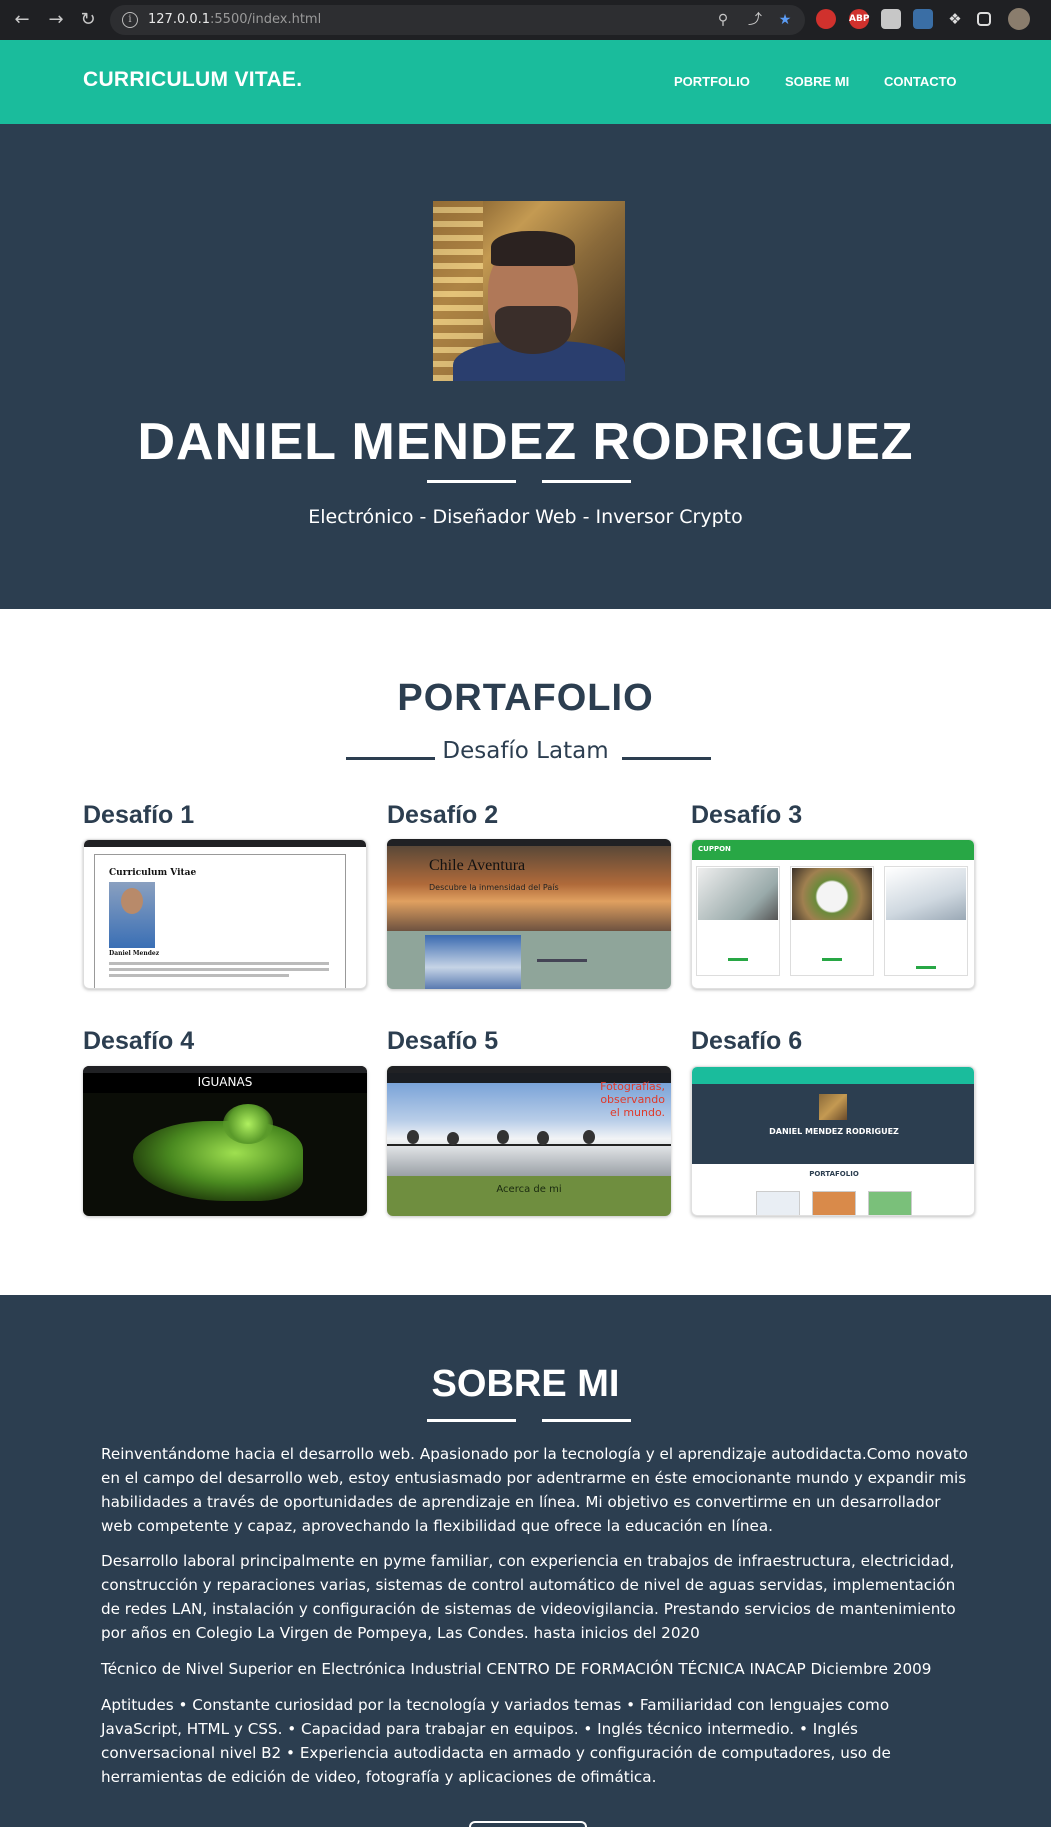 The image size is (1051, 1827). I want to click on profile-photo, so click(529, 291).